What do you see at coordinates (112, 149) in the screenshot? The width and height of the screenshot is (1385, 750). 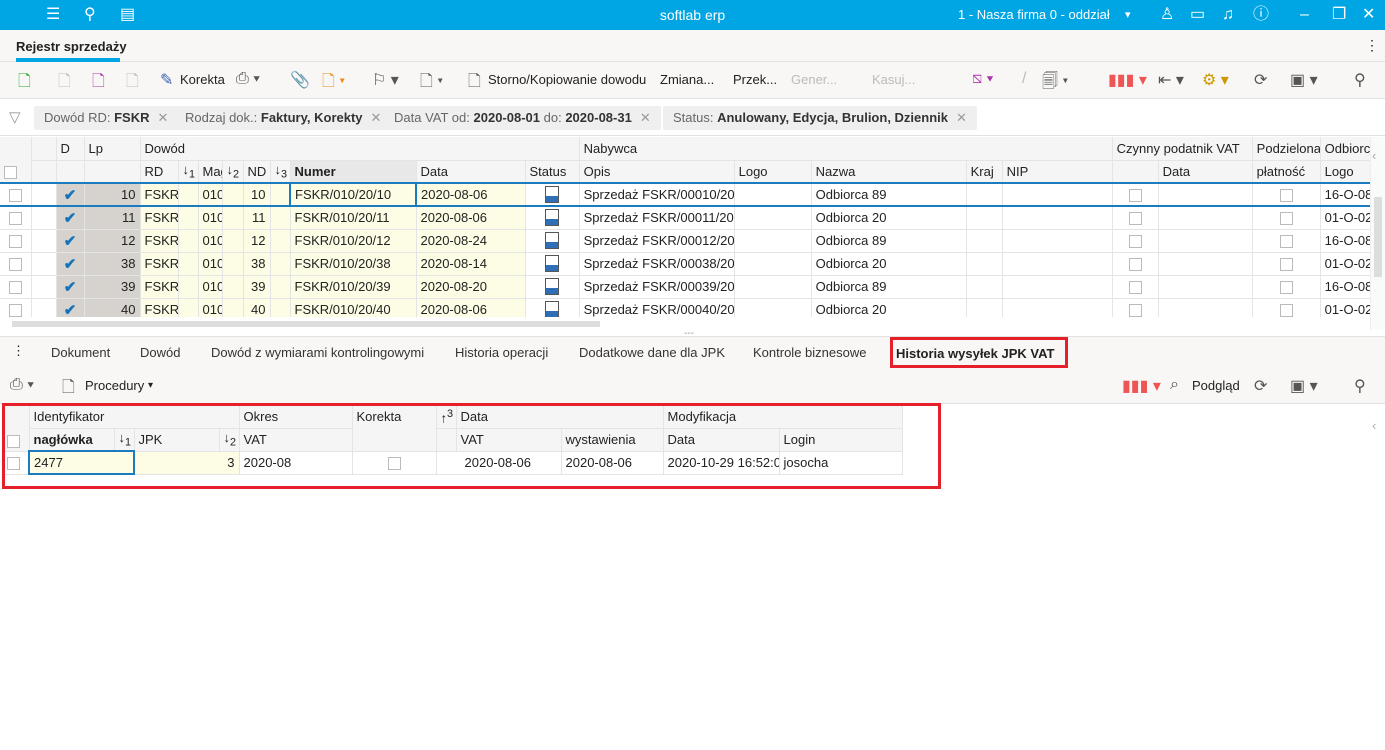 I see `header-lp: Lp` at bounding box center [112, 149].